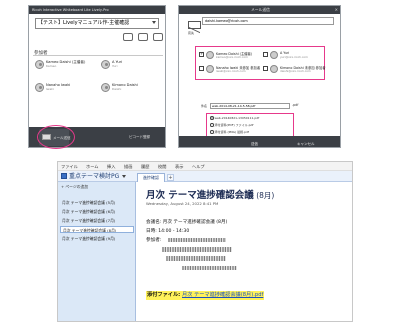  I want to click on format-label: 添付資料(PDF) ファイル.pdf, so click(234, 125).